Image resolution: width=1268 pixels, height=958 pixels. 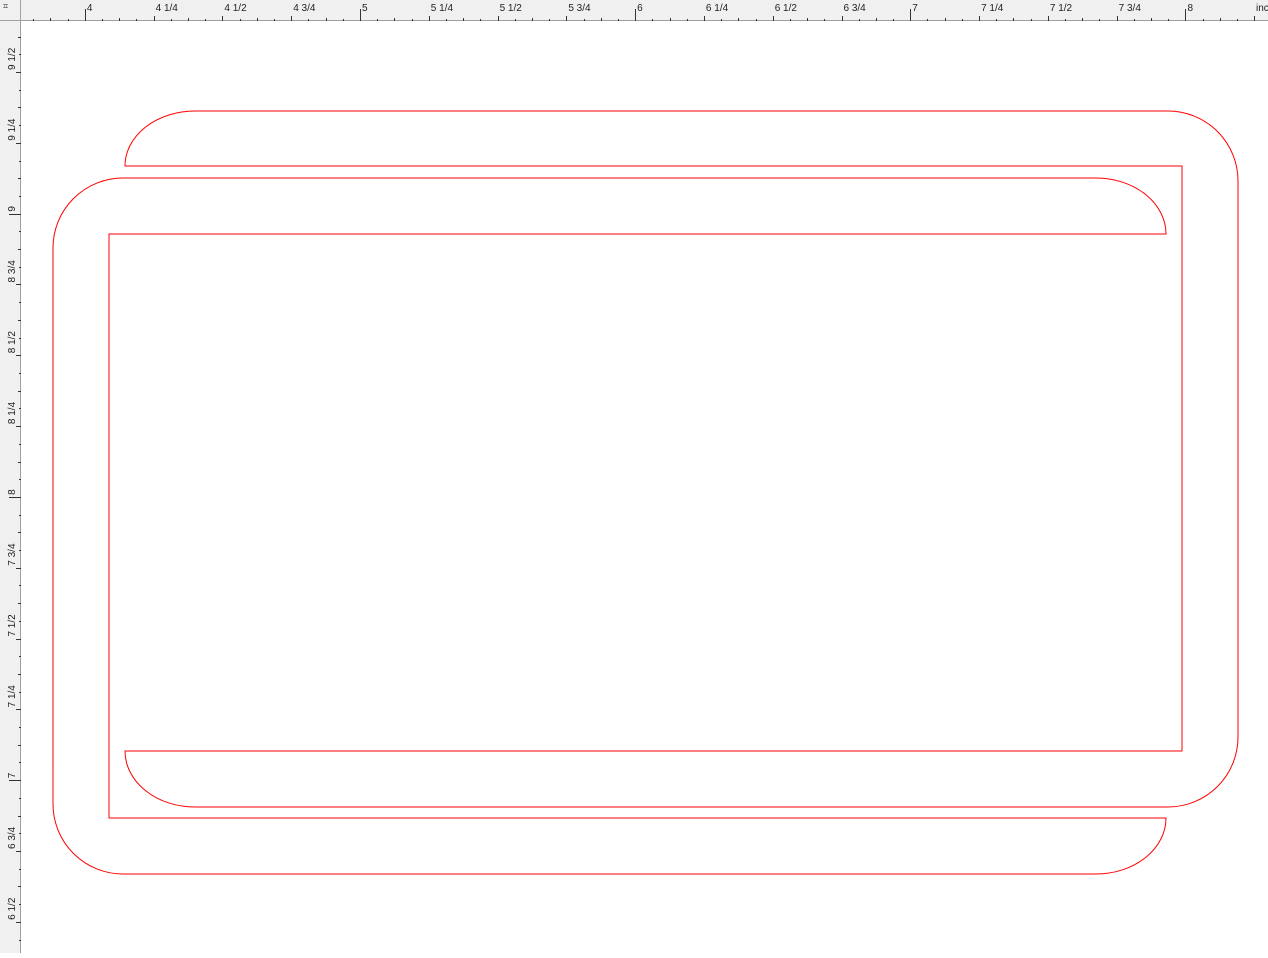 What do you see at coordinates (511, 8) in the screenshot?
I see `h-ruler-label: 5 1/2` at bounding box center [511, 8].